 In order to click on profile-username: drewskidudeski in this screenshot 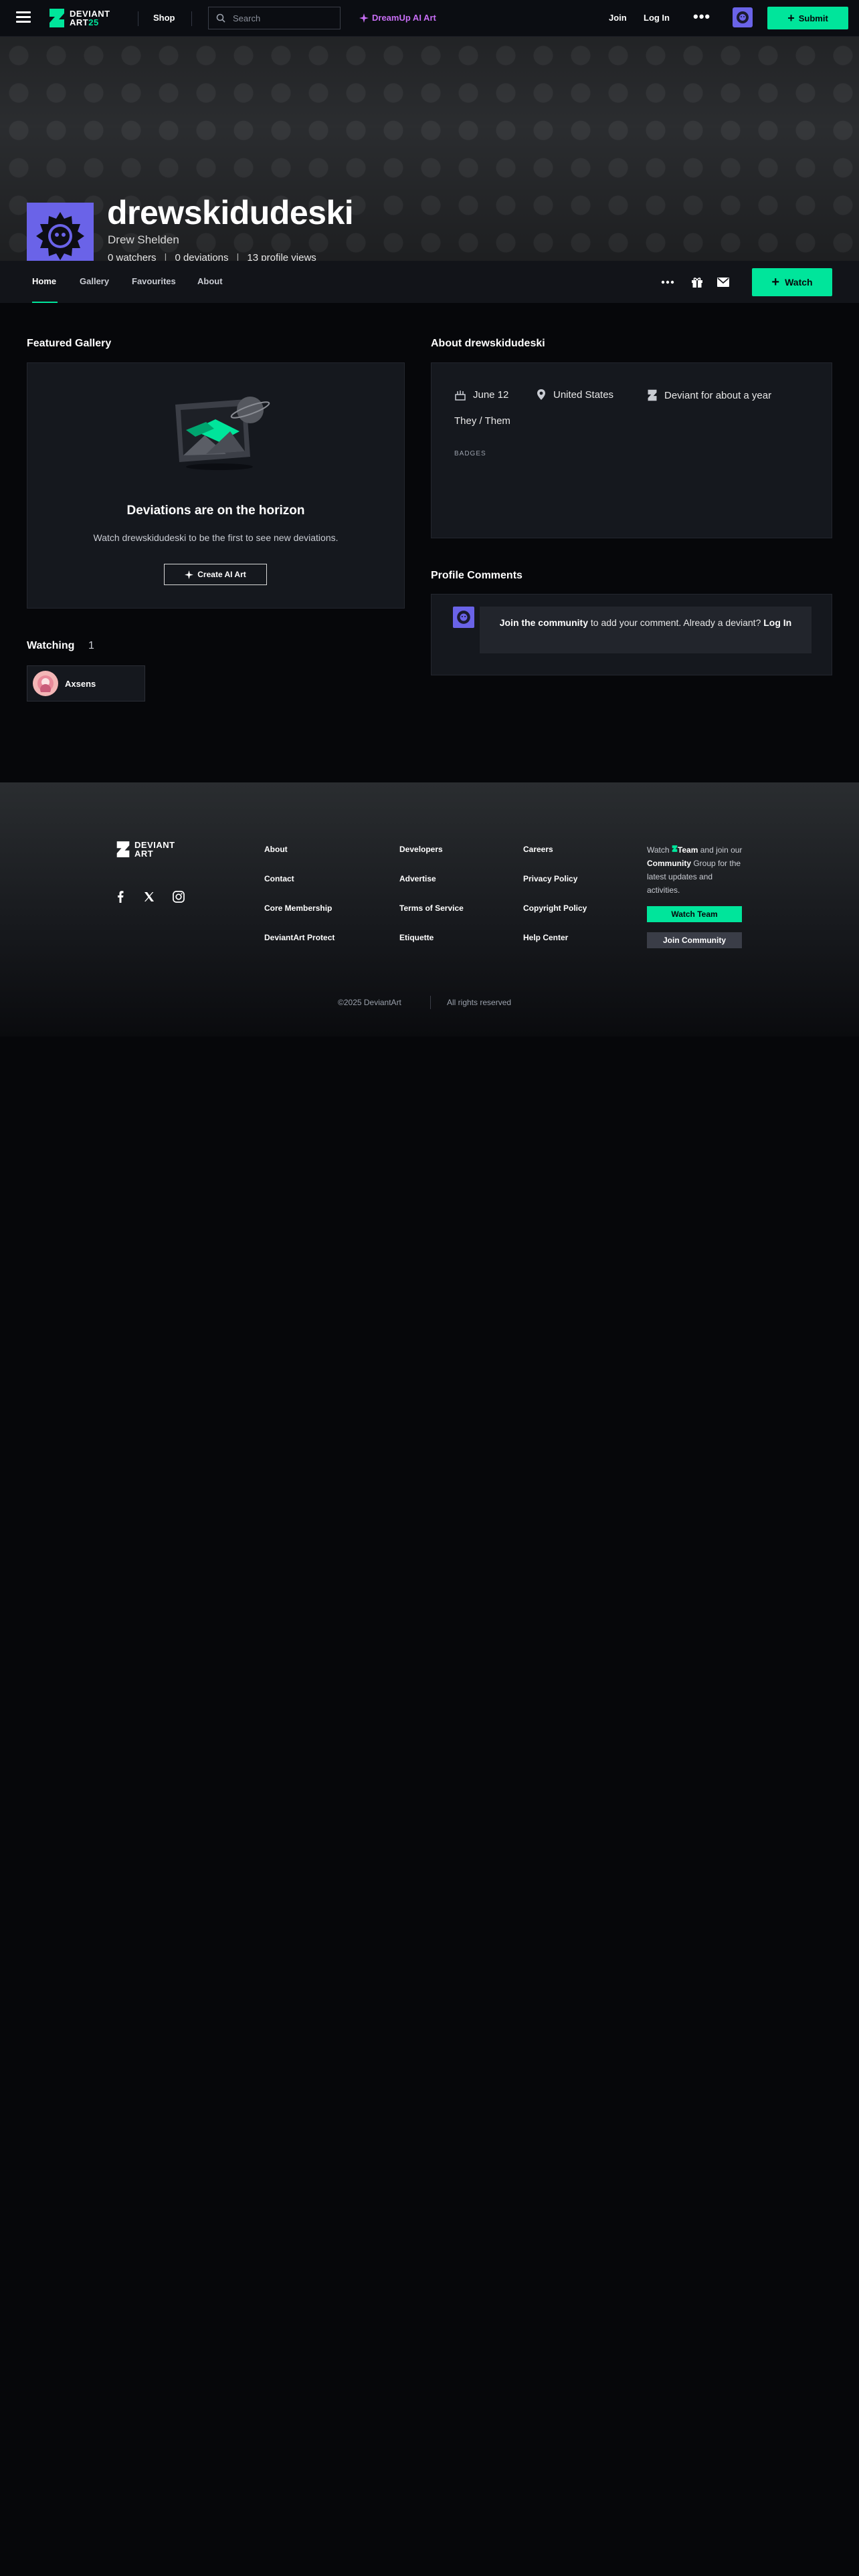, I will do `click(231, 212)`.